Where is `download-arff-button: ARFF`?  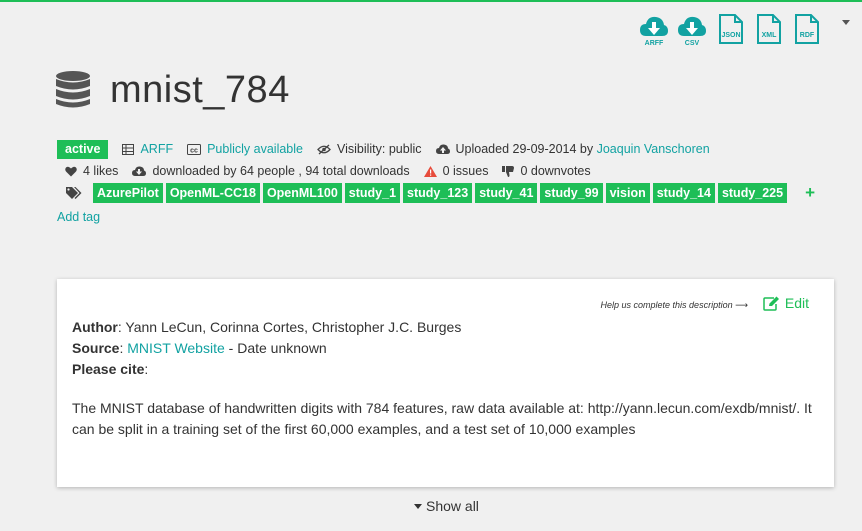 download-arff-button: ARFF is located at coordinates (654, 31).